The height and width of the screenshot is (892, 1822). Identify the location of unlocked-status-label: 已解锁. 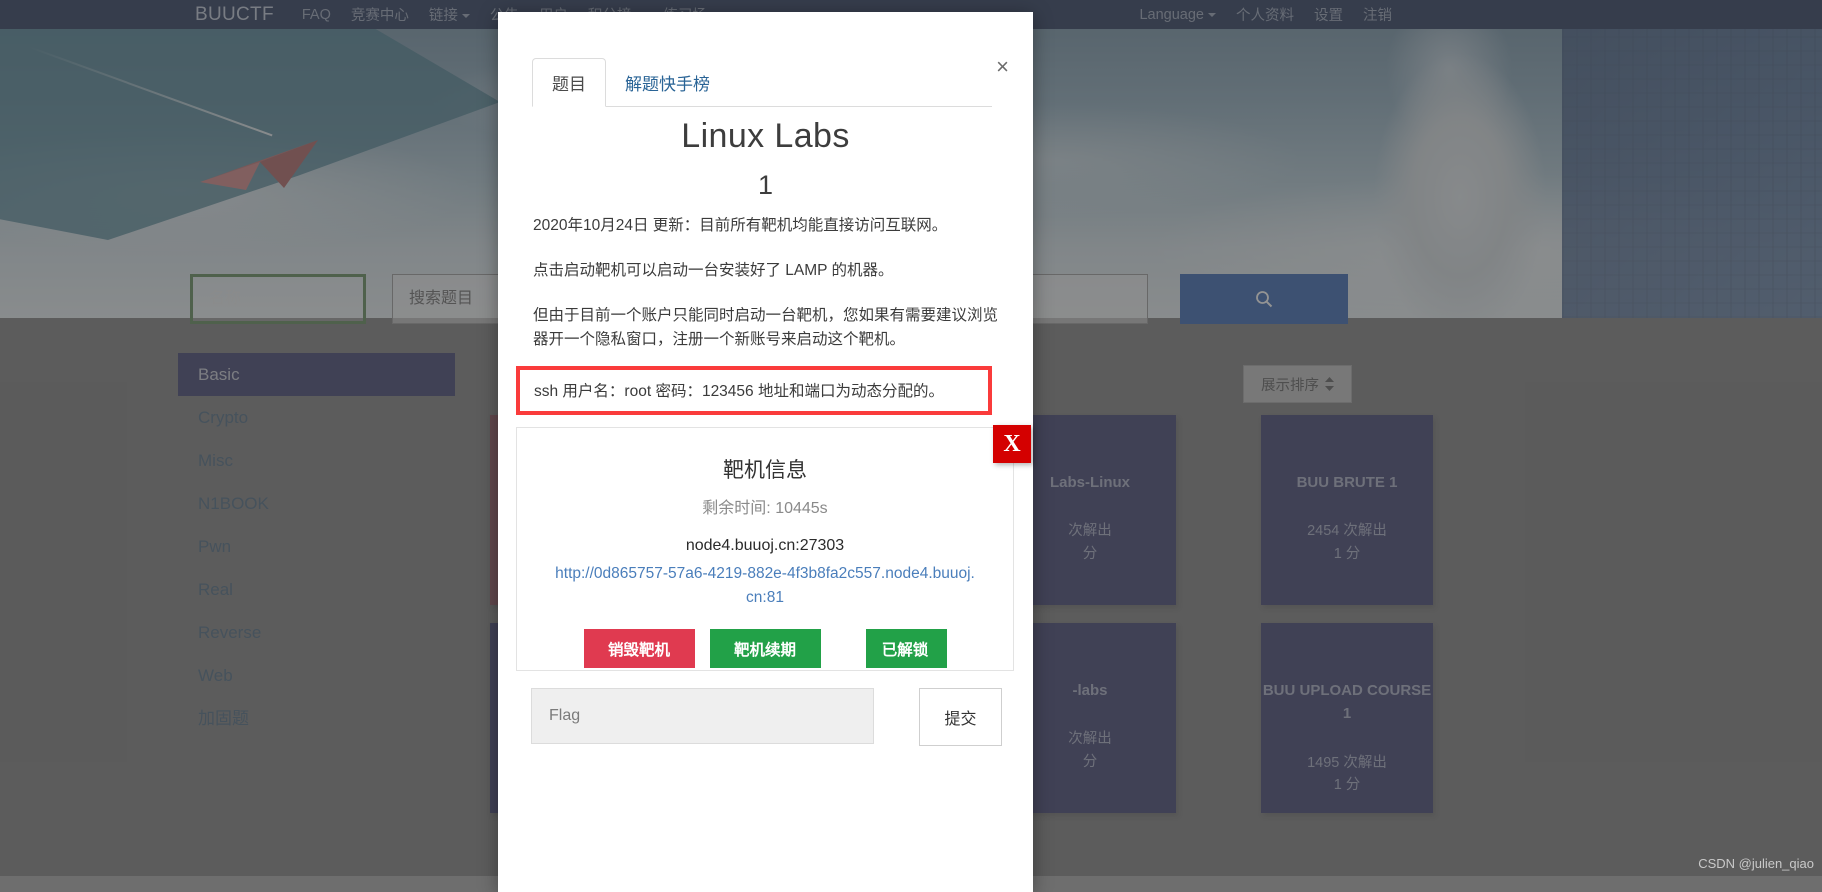
(905, 650).